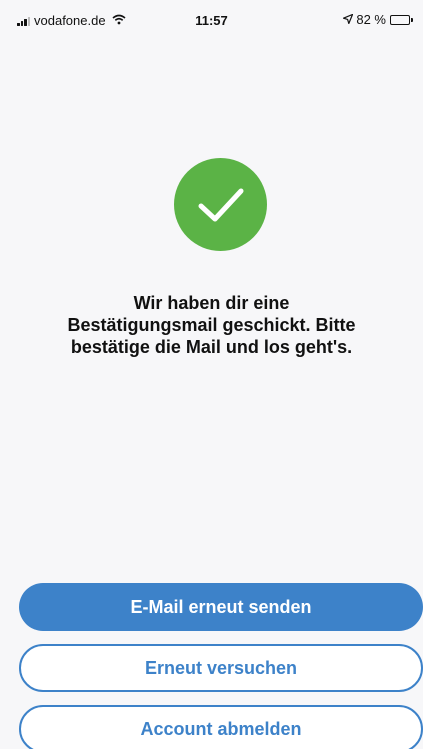  I want to click on status-bar: vodafone.de 11:57 82 %, so click(211, 20).